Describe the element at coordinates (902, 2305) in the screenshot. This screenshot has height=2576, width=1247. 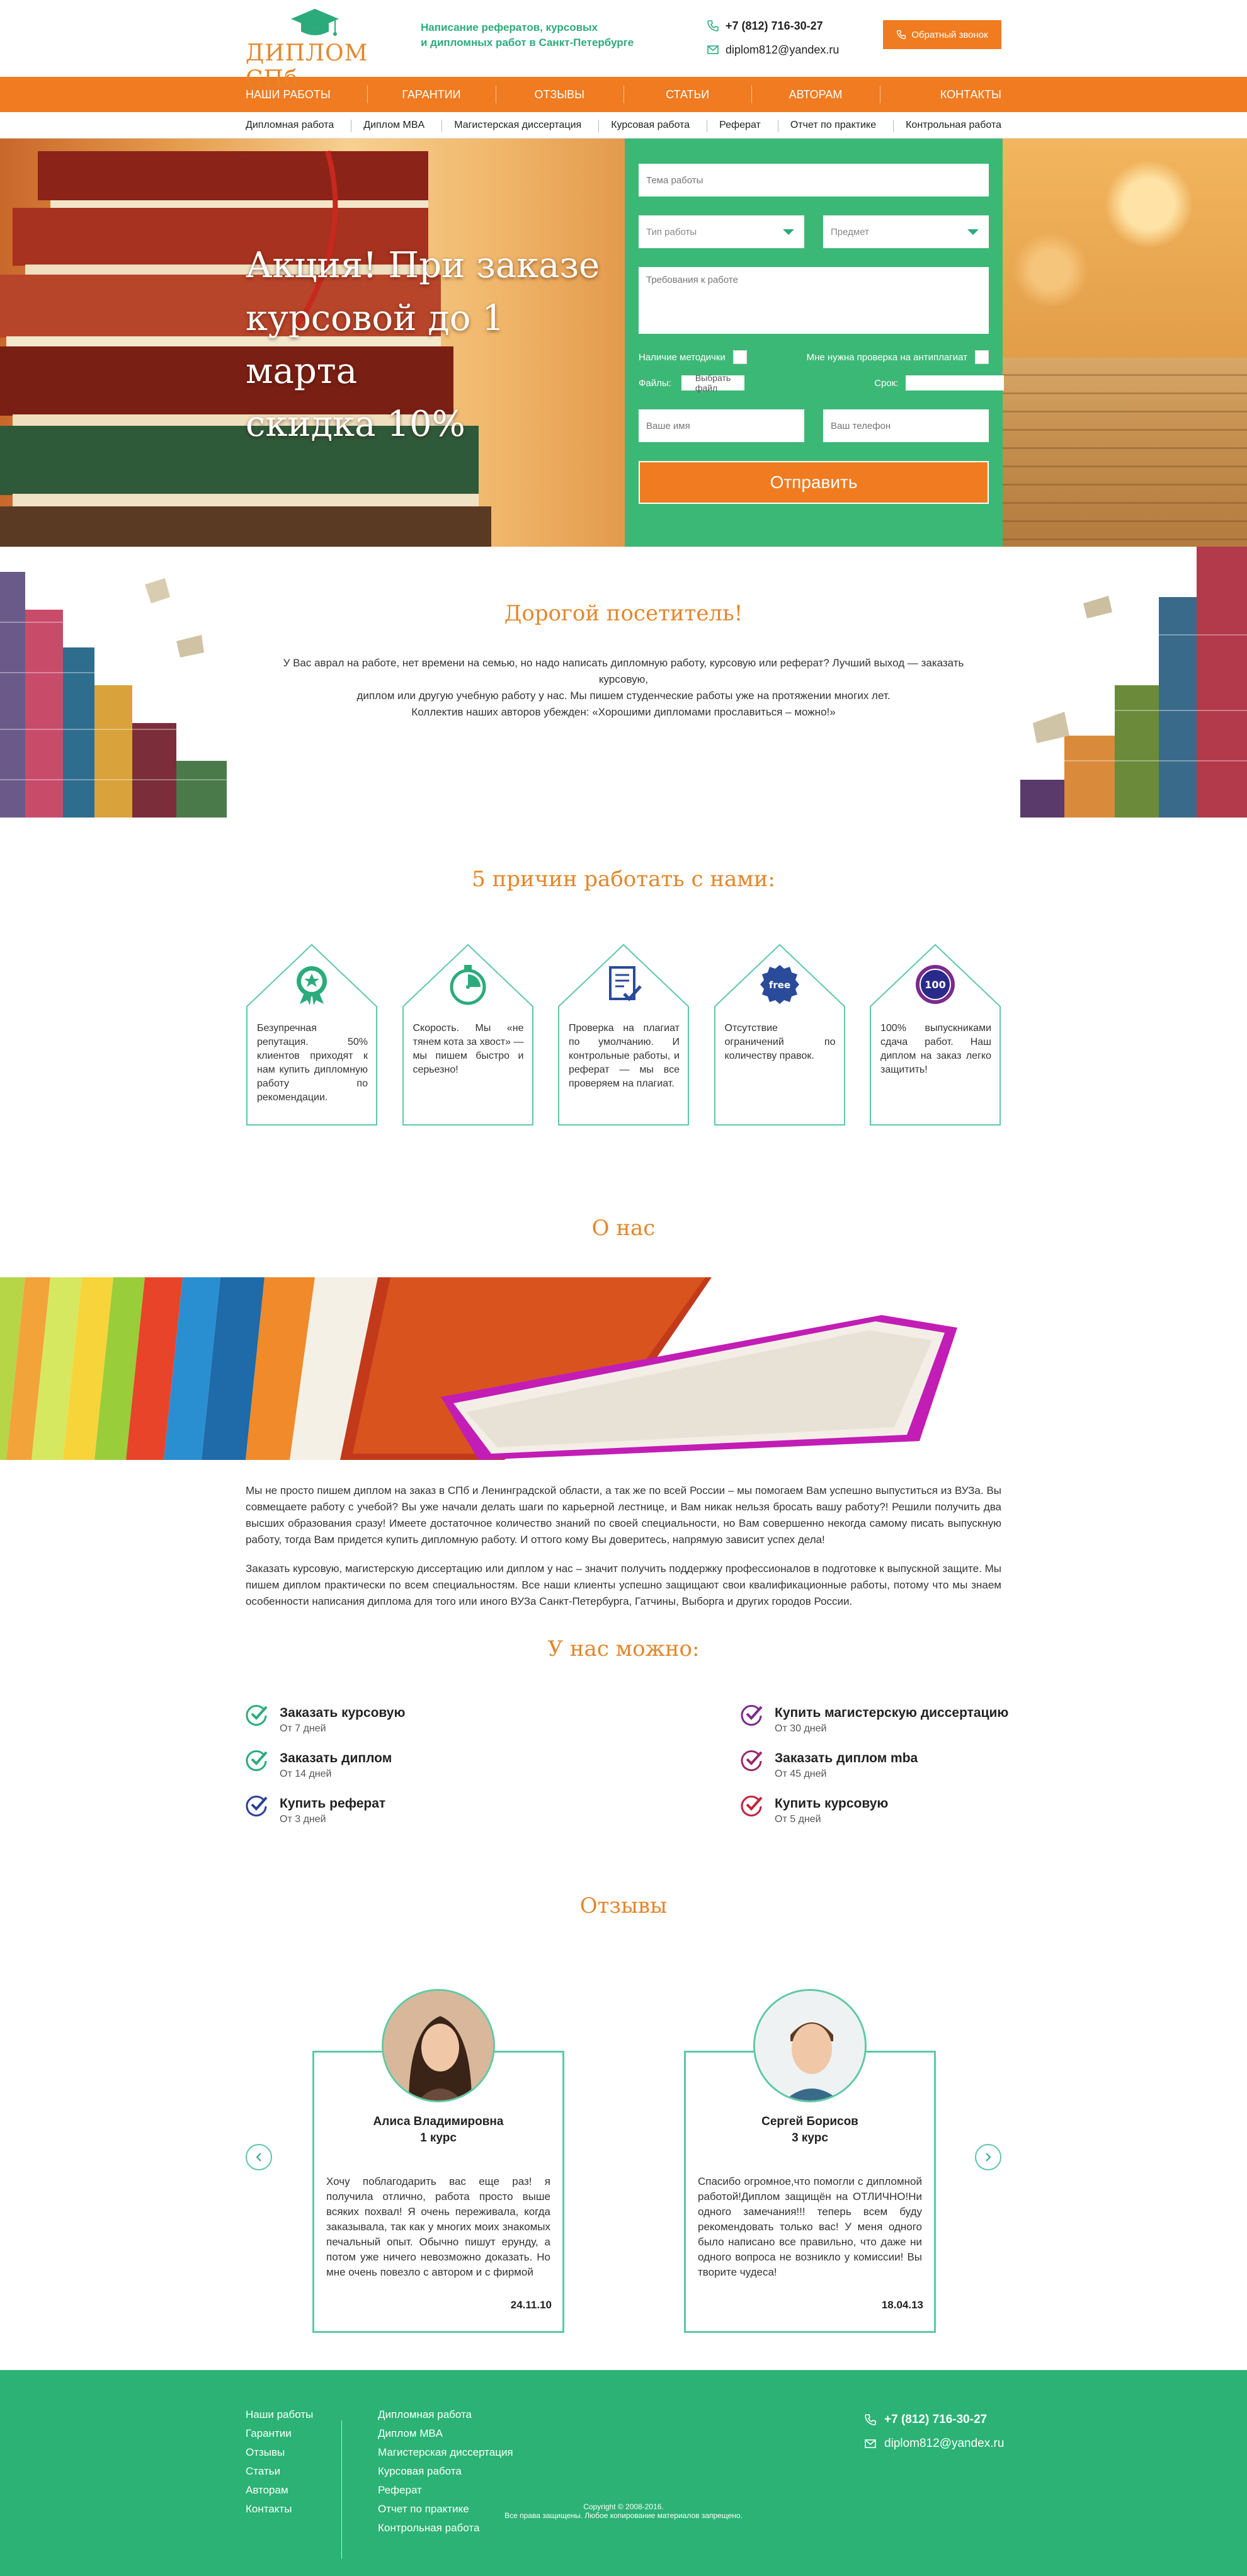
I see `review-date: 18.04.13` at that location.